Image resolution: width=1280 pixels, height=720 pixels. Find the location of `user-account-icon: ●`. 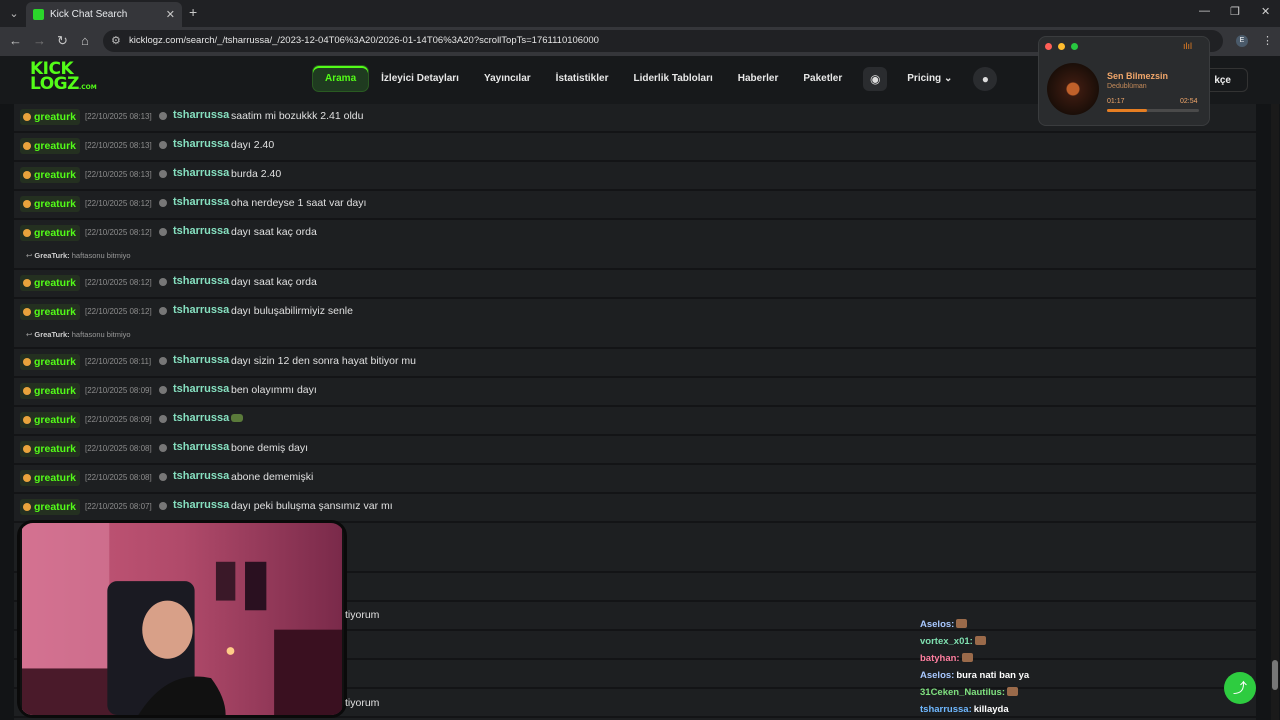

user-account-icon: ● is located at coordinates (985, 78).